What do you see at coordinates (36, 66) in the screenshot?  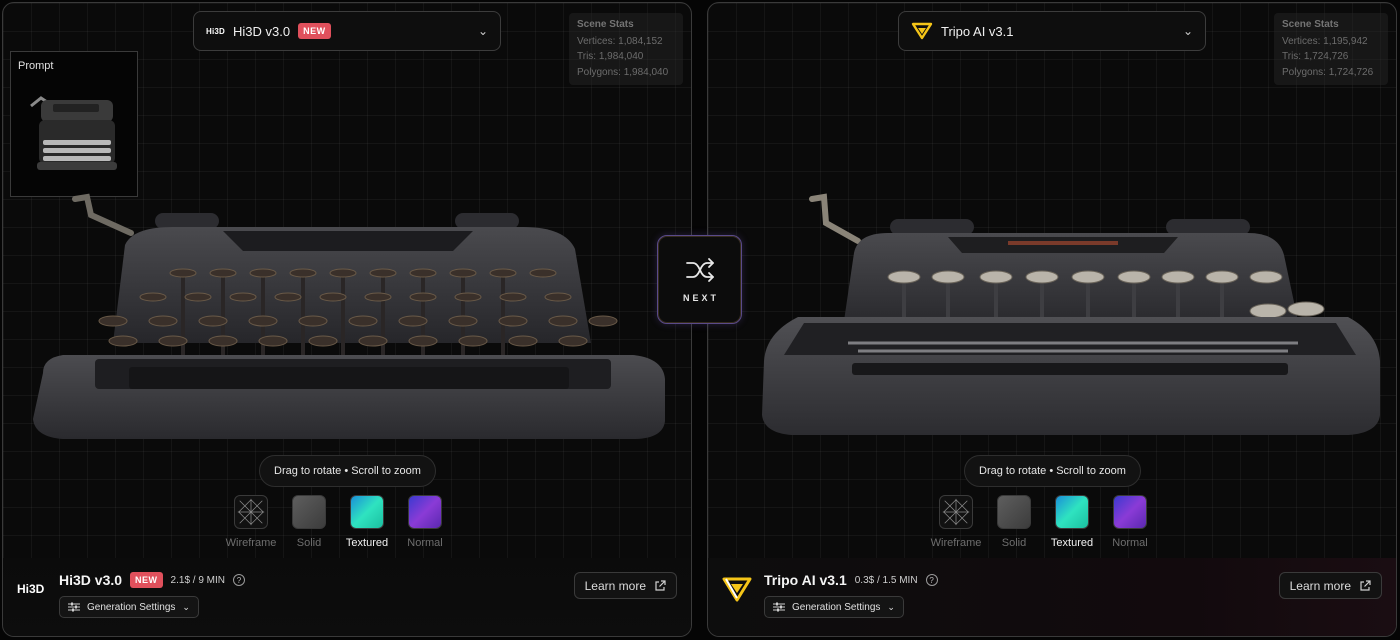 I see `prompt-label: Prompt` at bounding box center [36, 66].